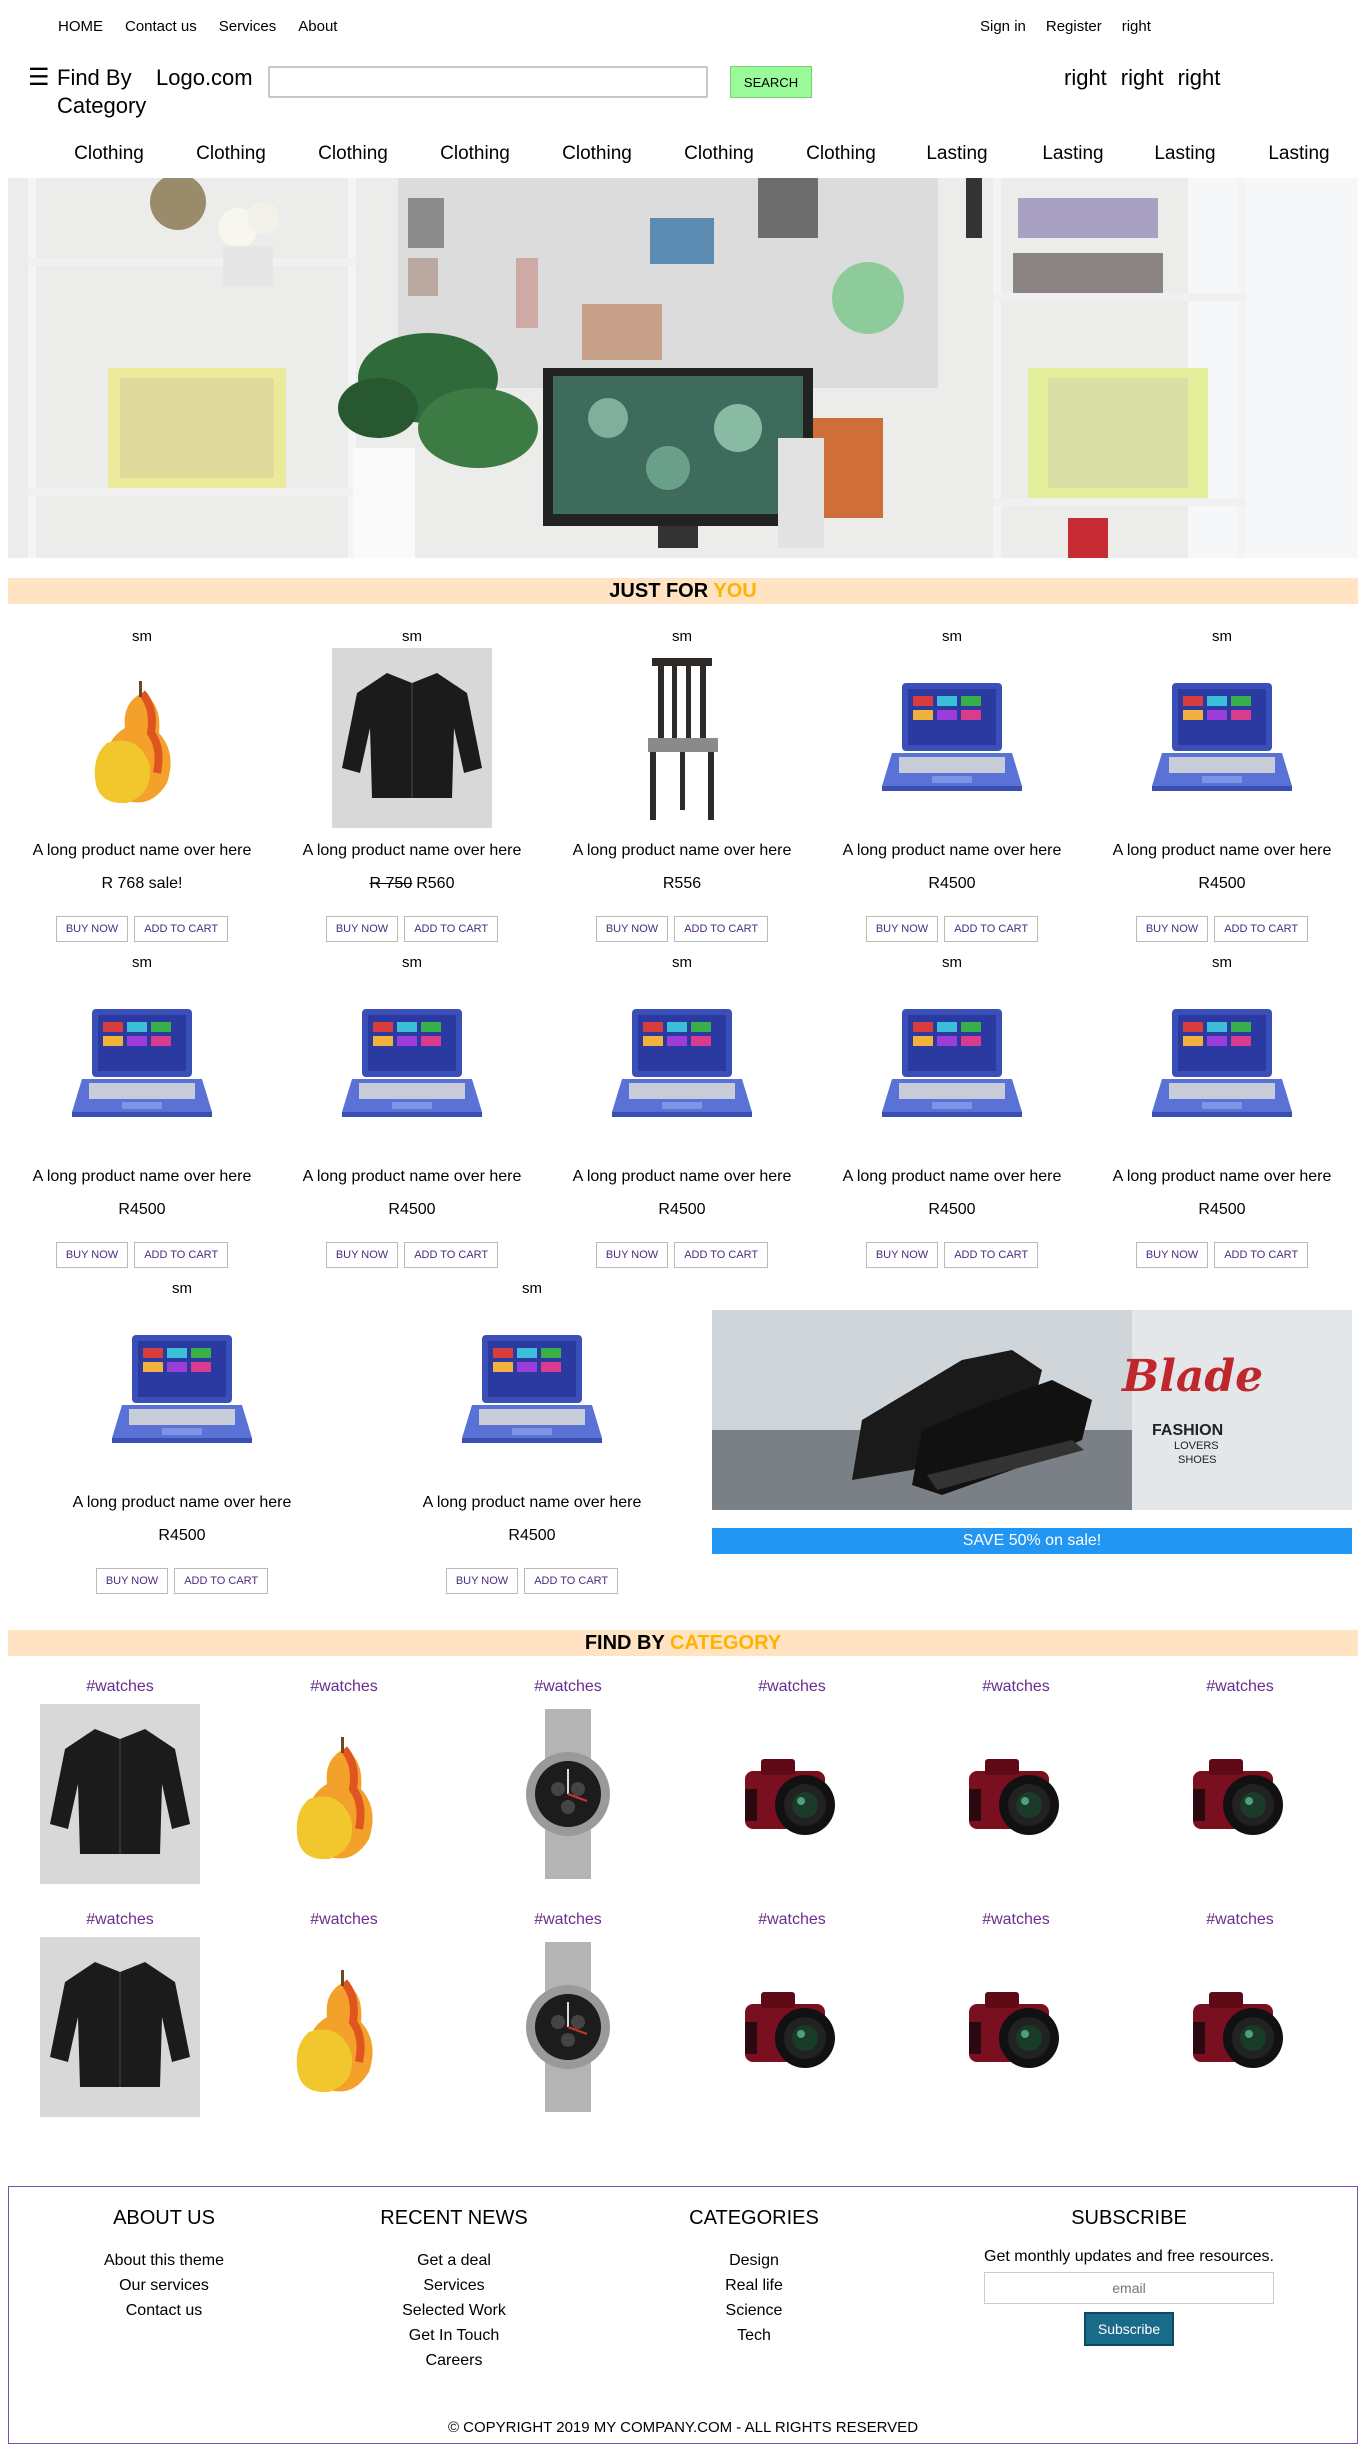 Image resolution: width=1366 pixels, height=2454 pixels. Describe the element at coordinates (1032, 1541) in the screenshot. I see `sale-banner: SAVE 50% on sale!` at that location.